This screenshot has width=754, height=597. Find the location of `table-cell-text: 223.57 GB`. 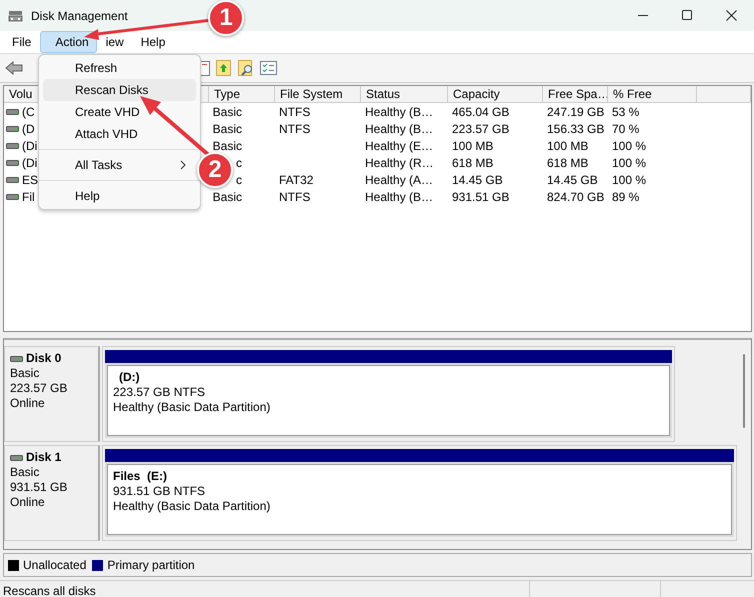

table-cell-text: 223.57 GB is located at coordinates (480, 129).